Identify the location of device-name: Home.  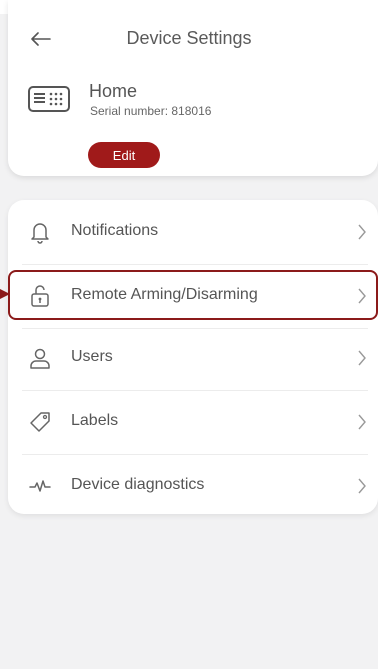
(113, 91).